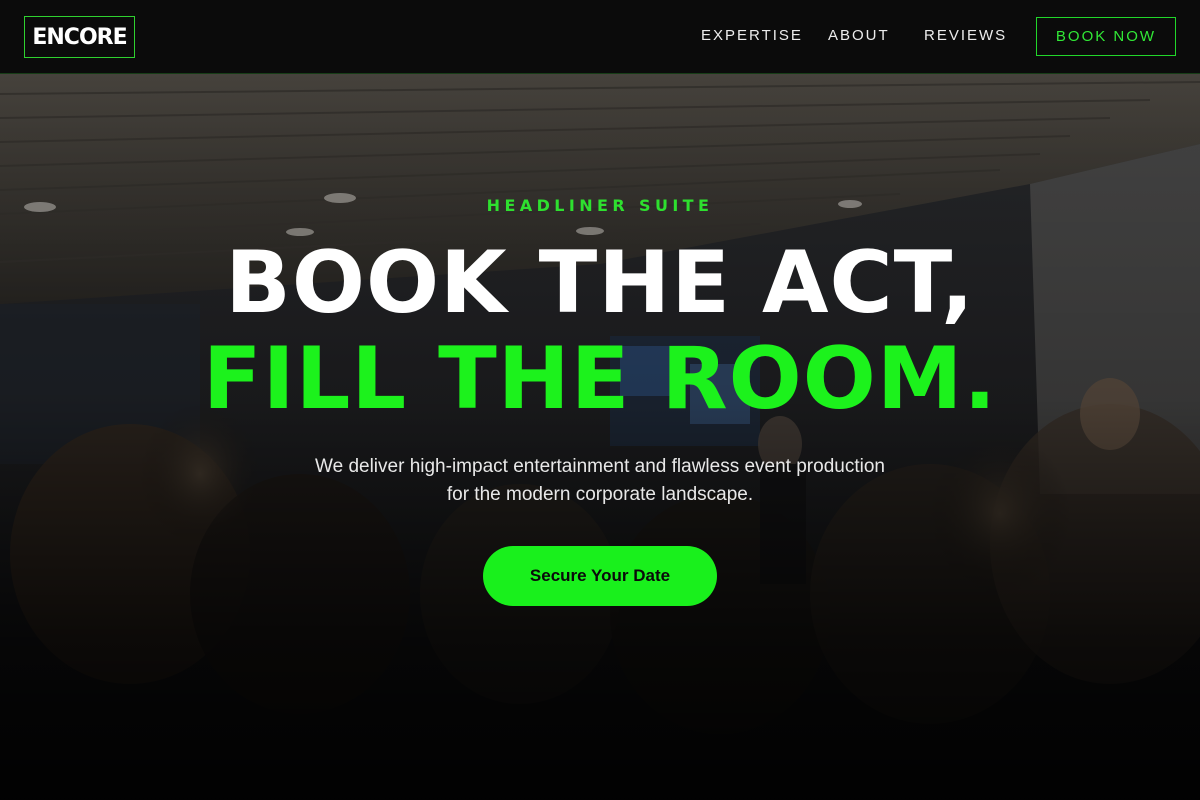 The height and width of the screenshot is (800, 1200). Describe the element at coordinates (752, 35) in the screenshot. I see `nav-link-expertise: EXPERTISE` at that location.